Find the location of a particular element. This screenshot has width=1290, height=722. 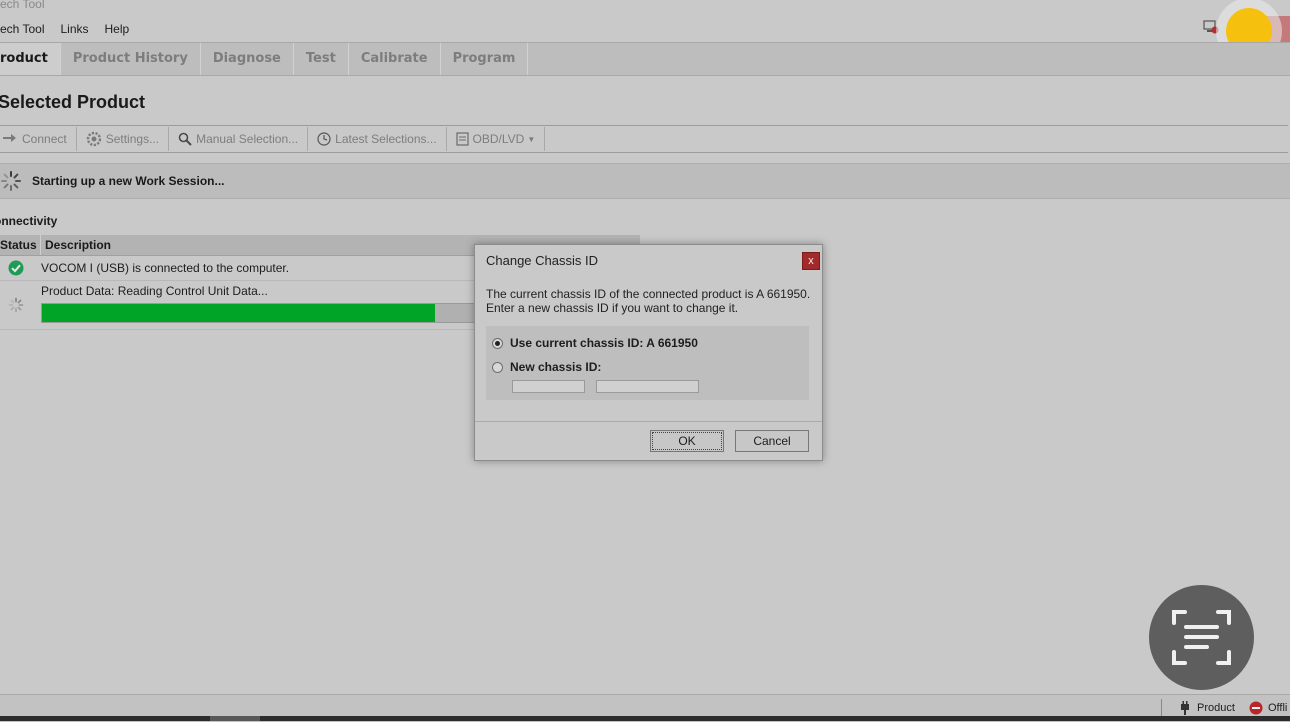

chevron-down-icon: ▼ is located at coordinates (531, 139).